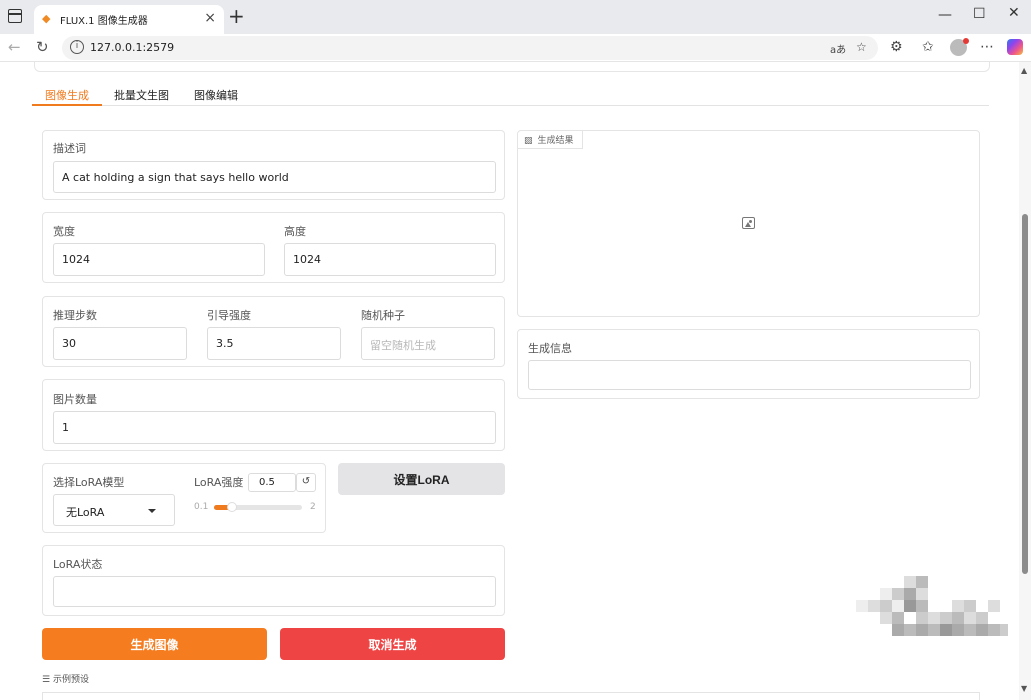  I want to click on height-label: 高度, so click(295, 231).